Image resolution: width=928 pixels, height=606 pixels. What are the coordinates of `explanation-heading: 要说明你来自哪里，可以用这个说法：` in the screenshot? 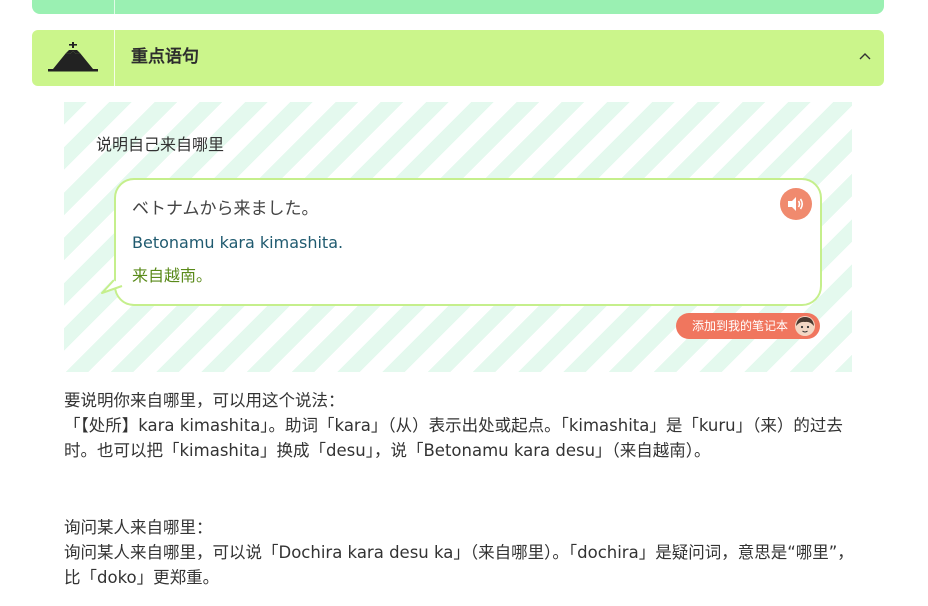 It's located at (204, 400).